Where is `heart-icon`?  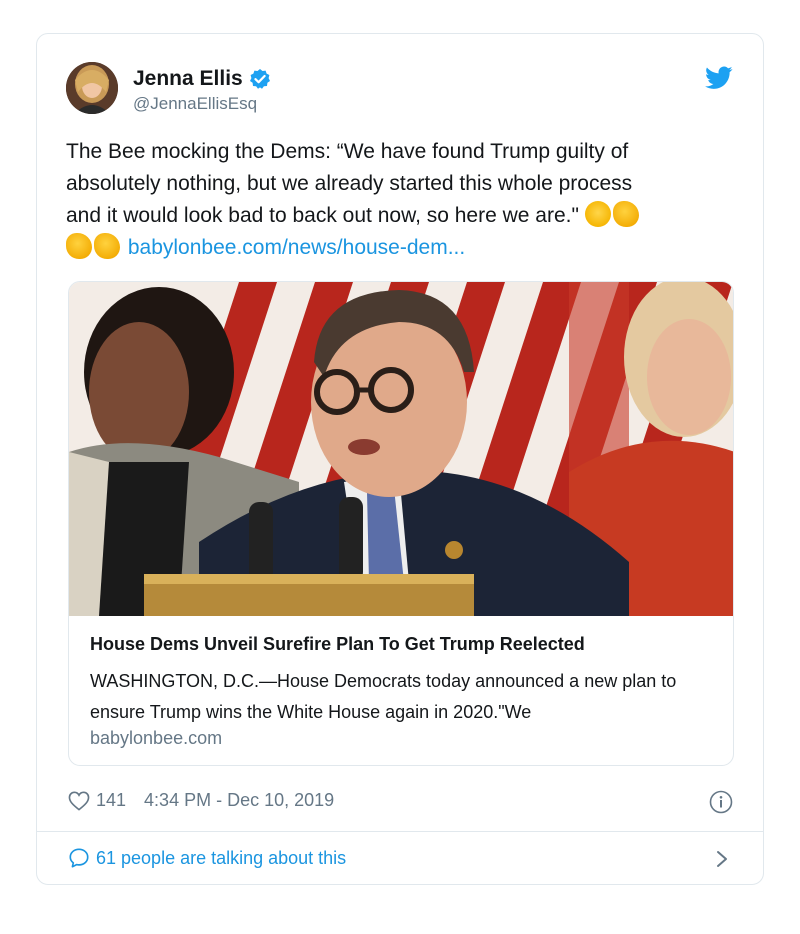 heart-icon is located at coordinates (79, 801).